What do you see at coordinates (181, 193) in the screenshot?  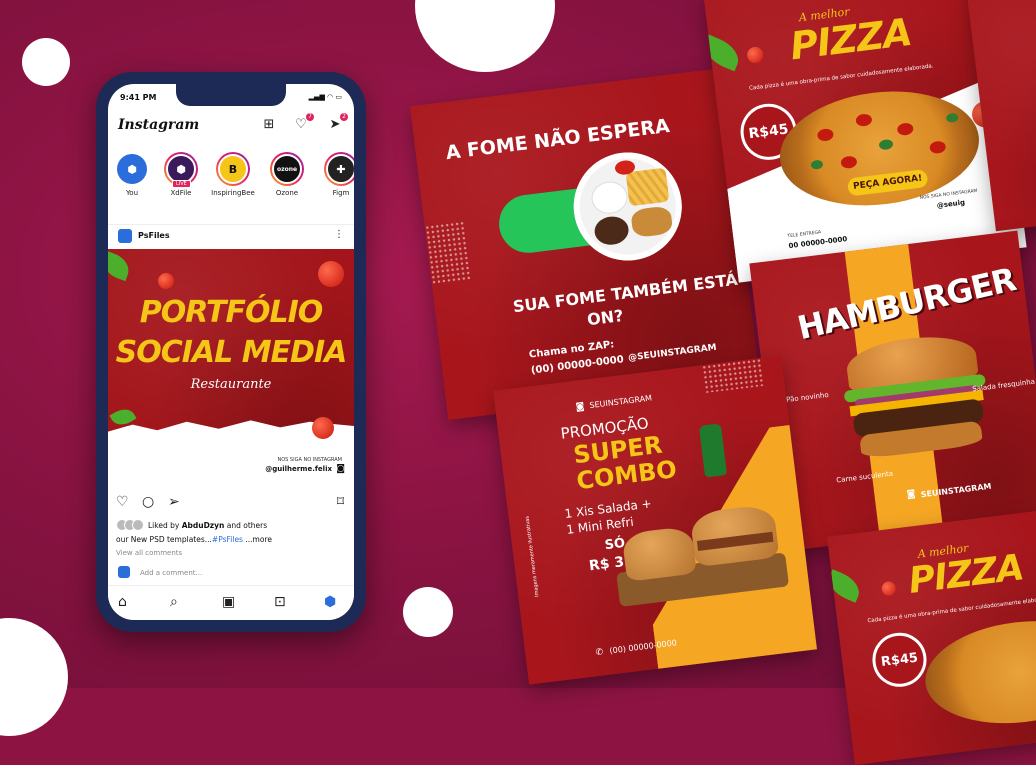 I see `story-name: XdFile` at bounding box center [181, 193].